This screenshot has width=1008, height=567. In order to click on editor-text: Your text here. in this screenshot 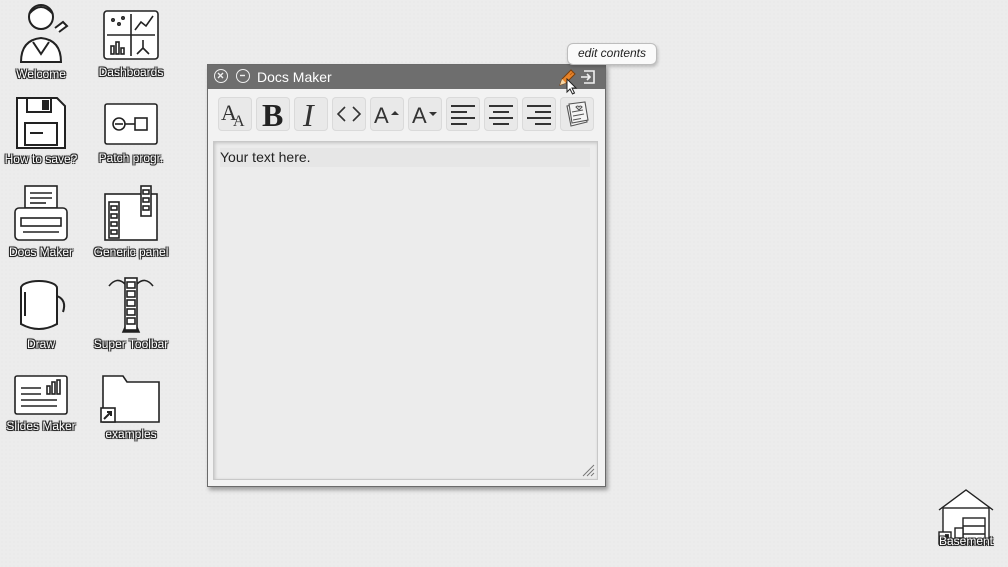, I will do `click(405, 157)`.